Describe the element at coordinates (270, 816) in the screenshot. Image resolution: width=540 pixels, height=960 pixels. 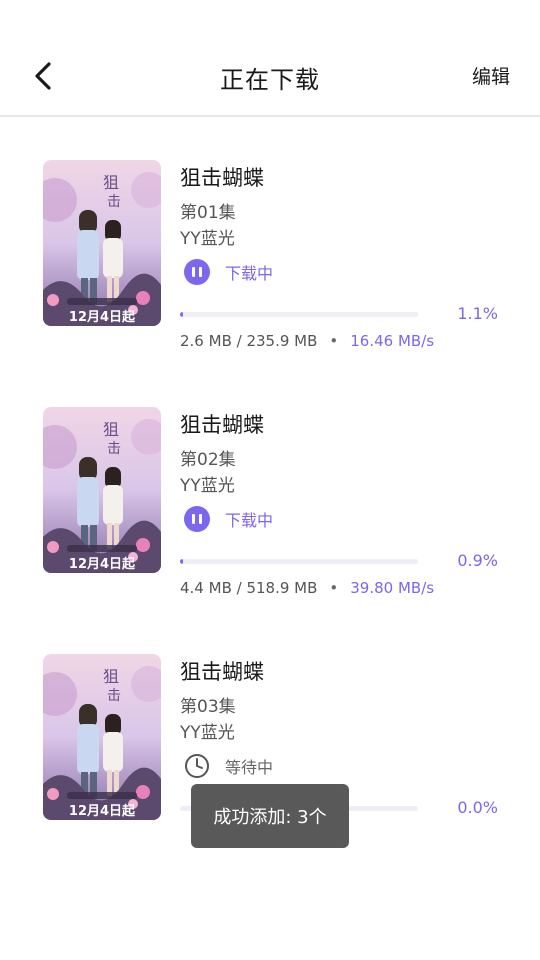
I see `toast-message: 成功添加: 3个` at that location.